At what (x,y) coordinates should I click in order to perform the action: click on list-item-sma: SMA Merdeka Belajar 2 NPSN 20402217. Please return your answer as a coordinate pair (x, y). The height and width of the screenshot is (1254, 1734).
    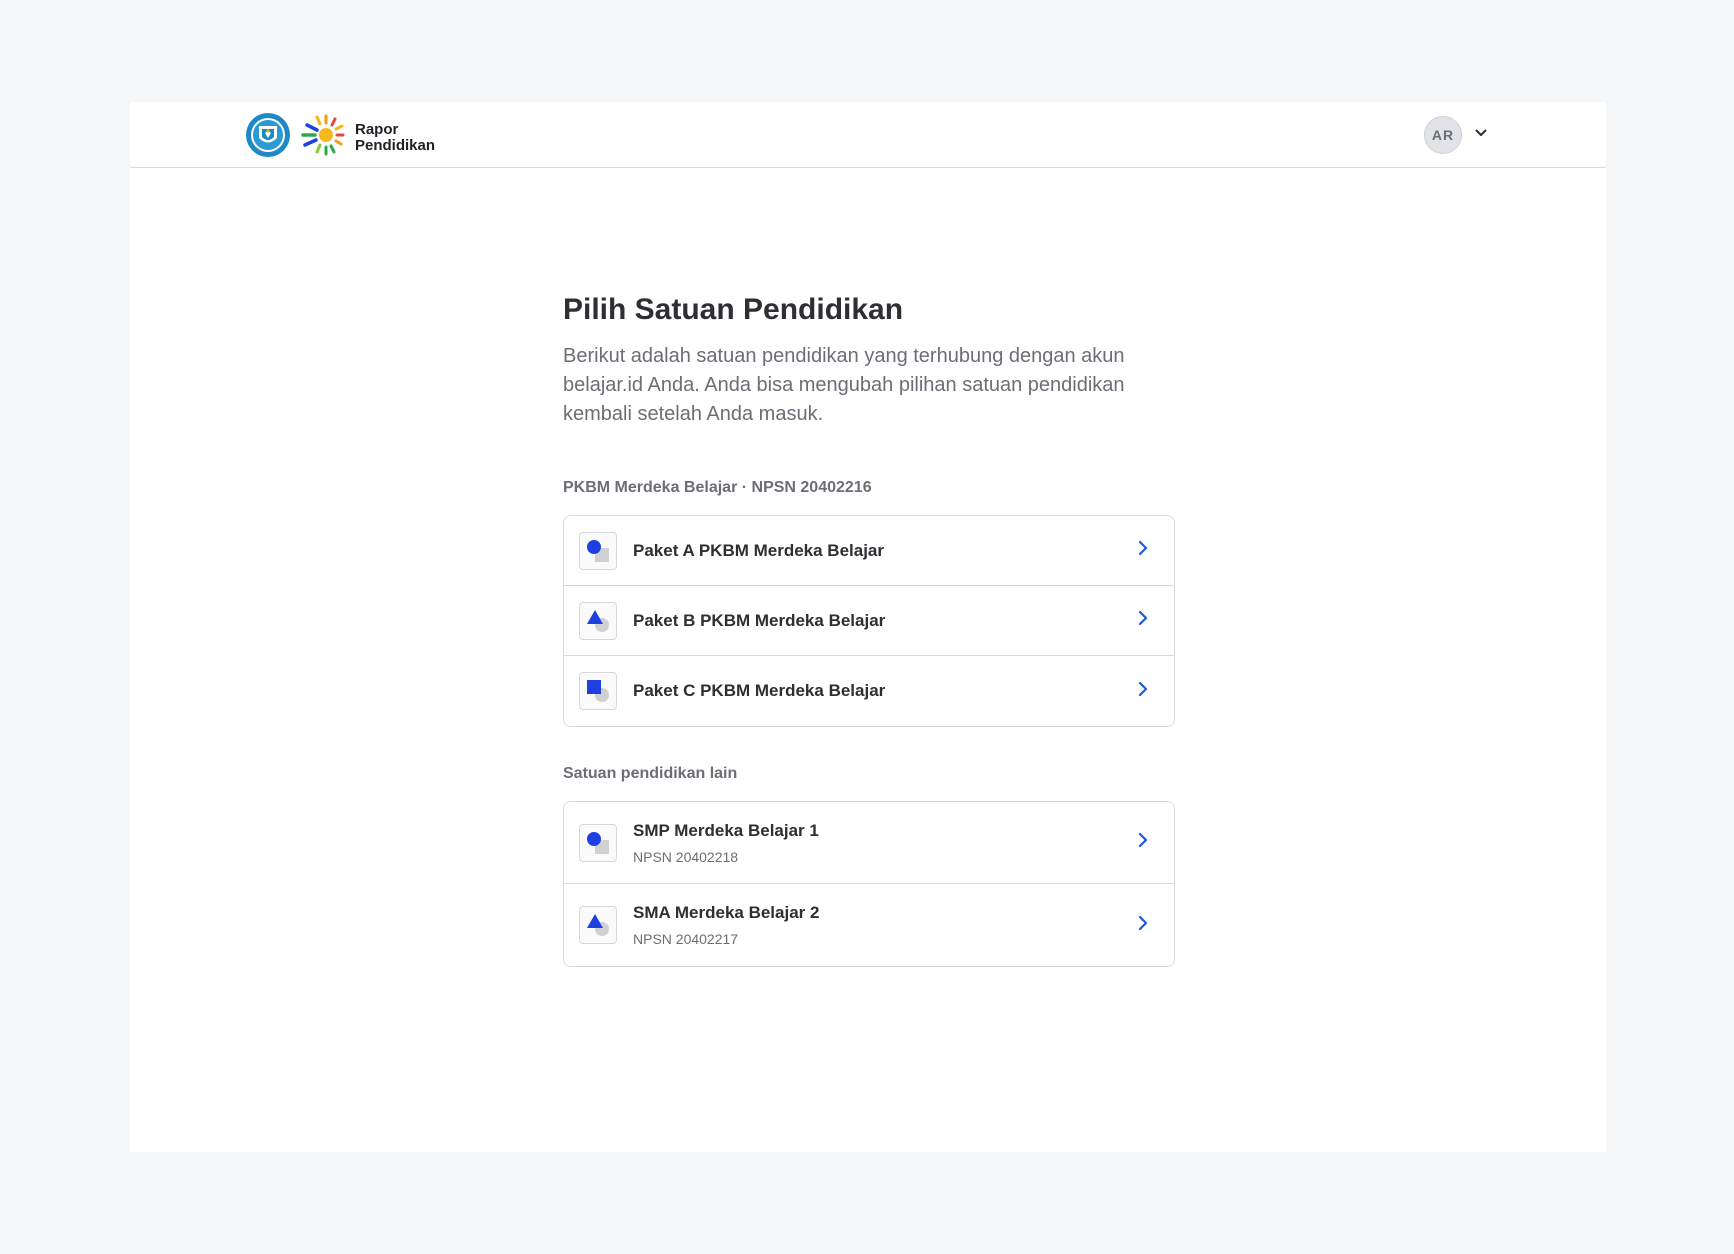
    Looking at the image, I should click on (869, 925).